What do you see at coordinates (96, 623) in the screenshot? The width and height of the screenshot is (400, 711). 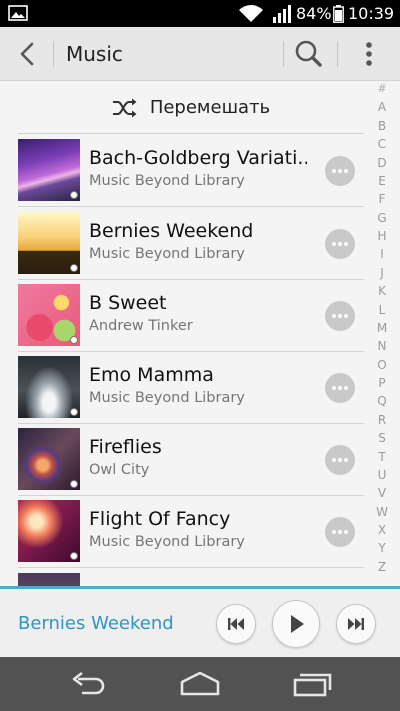 I see `now-playing-title: Bernies Weekend` at bounding box center [96, 623].